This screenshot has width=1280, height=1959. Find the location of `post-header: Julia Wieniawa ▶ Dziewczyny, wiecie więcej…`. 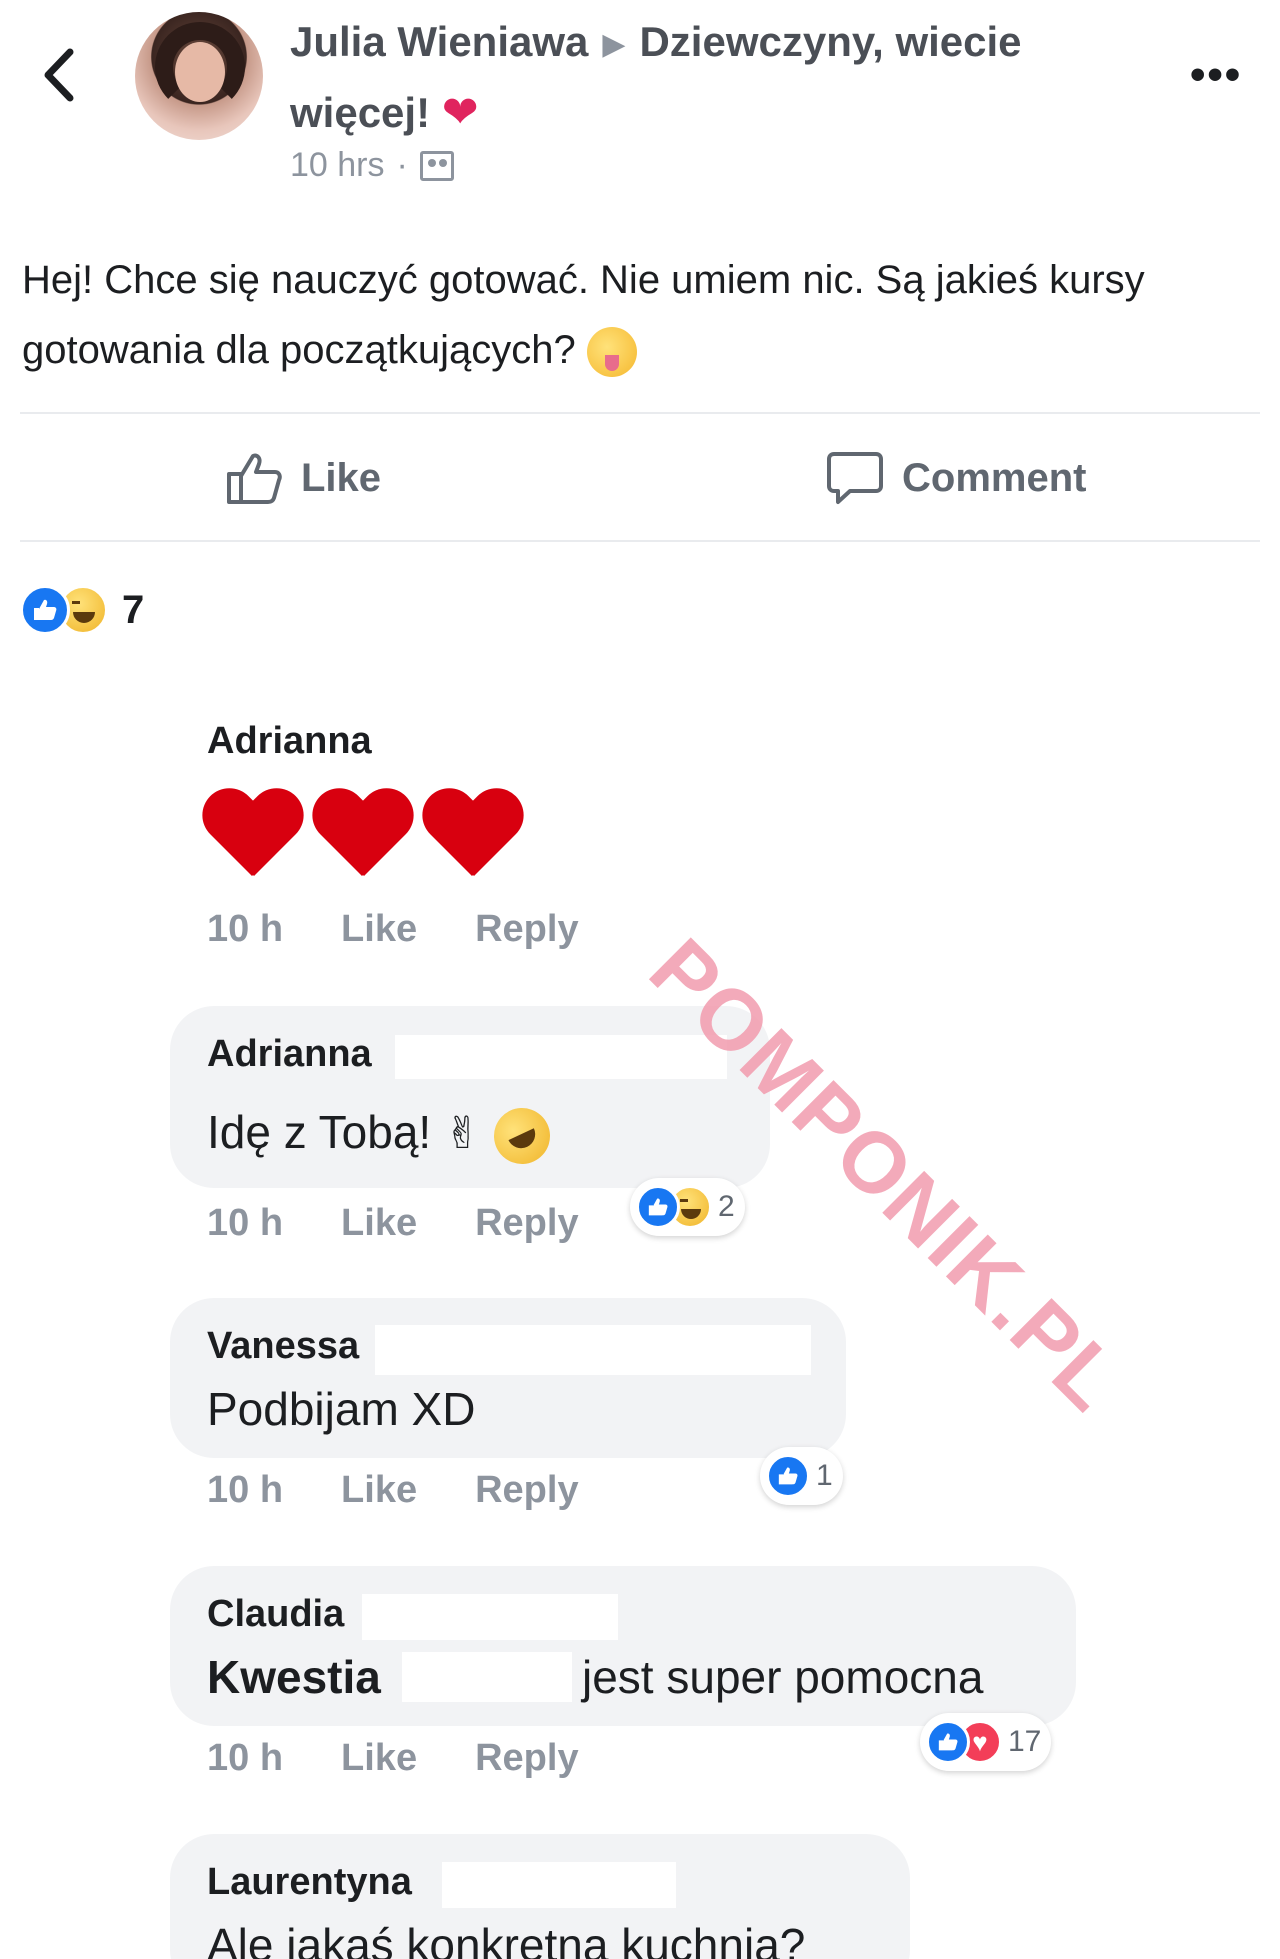

post-header: Julia Wieniawa ▶ Dziewczyny, wiecie więcej… is located at coordinates (640, 100).